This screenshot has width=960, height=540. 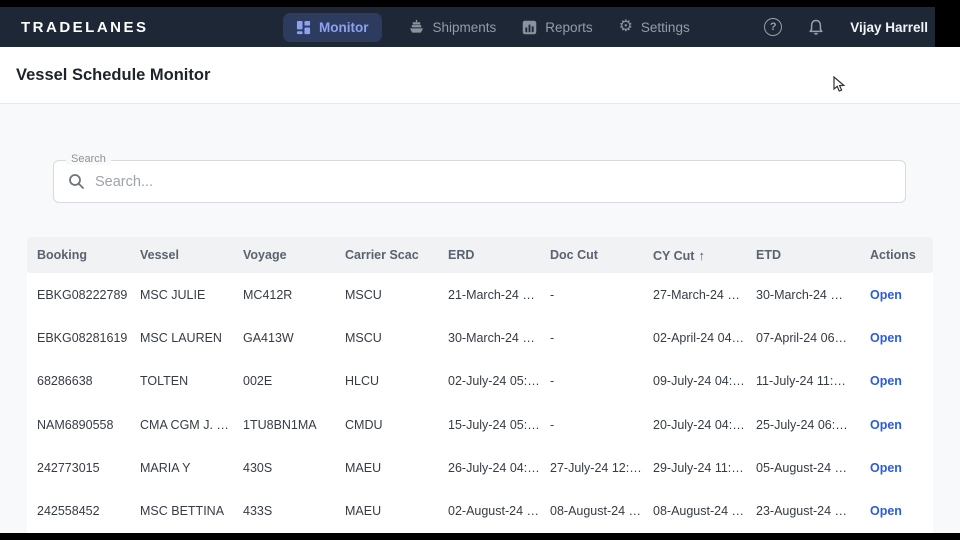 I want to click on page-title: Vessel Schedule Monitor, so click(x=113, y=75).